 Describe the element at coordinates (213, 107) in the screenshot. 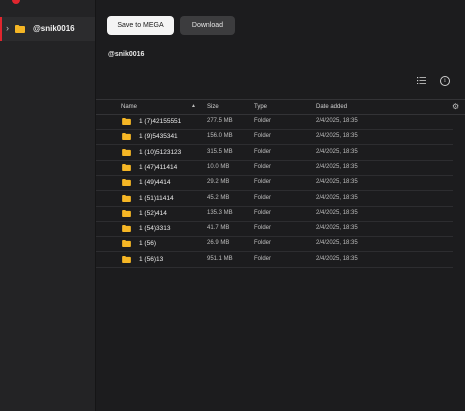

I see `column-header-size: Size` at that location.